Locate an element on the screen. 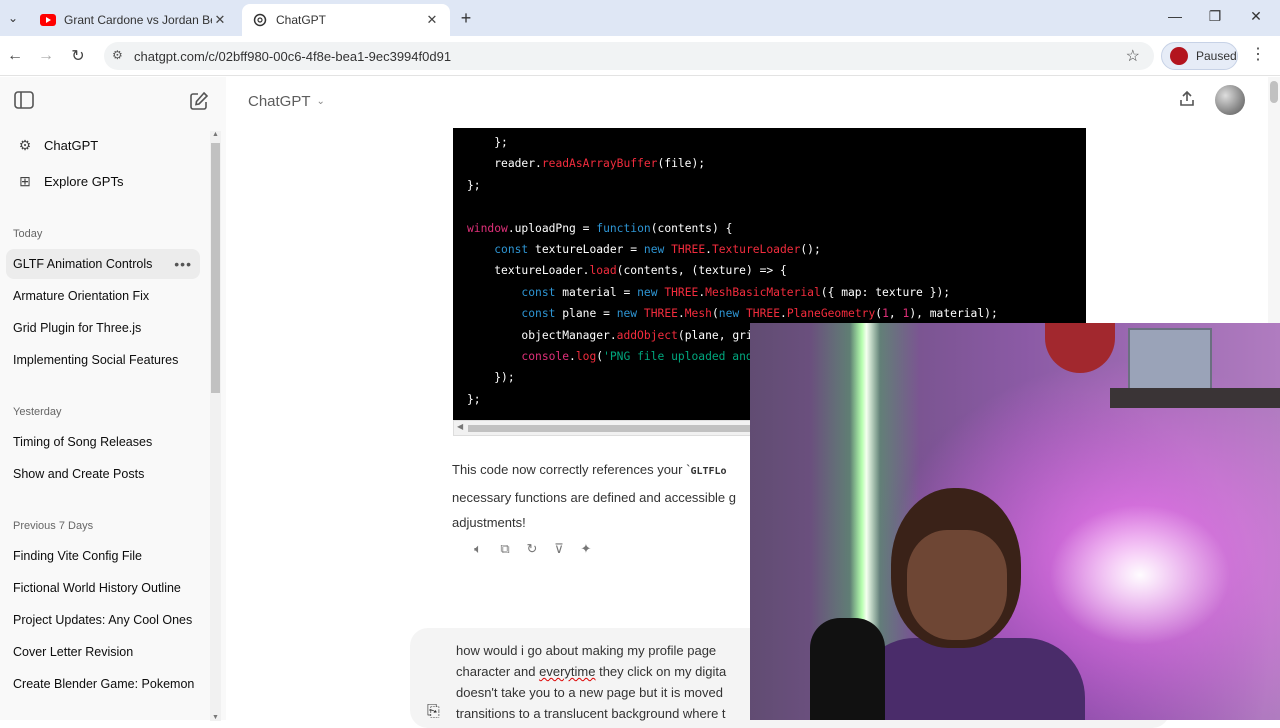  scroll-left-icon: ◀ is located at coordinates (460, 426).